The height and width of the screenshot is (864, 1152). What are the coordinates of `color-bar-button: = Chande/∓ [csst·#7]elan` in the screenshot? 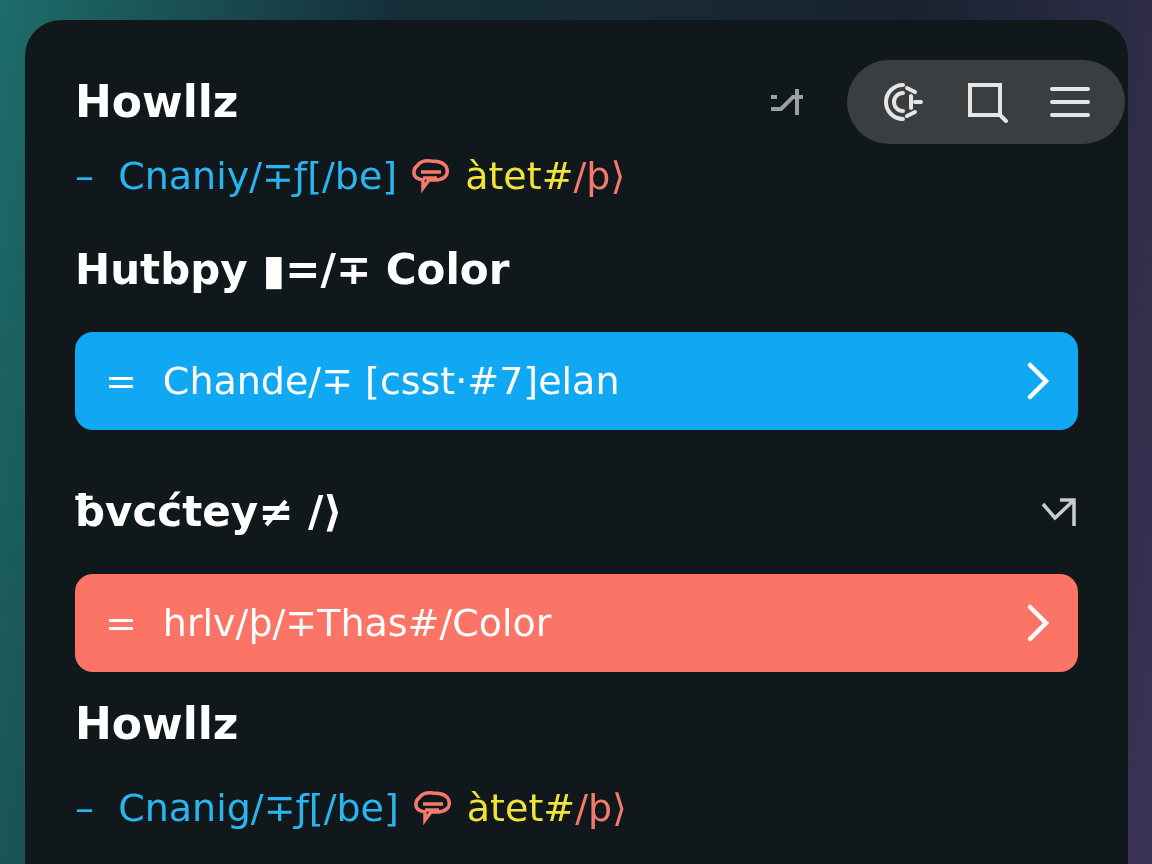 It's located at (576, 381).